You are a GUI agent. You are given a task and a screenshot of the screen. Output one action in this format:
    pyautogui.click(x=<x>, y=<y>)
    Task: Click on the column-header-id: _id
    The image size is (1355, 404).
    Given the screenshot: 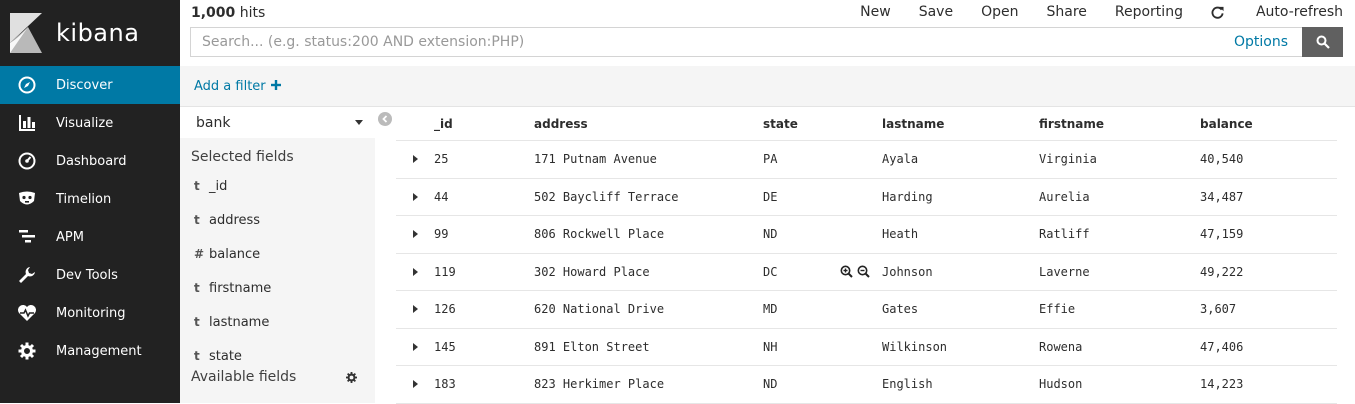 What is the action you would take?
    pyautogui.click(x=484, y=124)
    